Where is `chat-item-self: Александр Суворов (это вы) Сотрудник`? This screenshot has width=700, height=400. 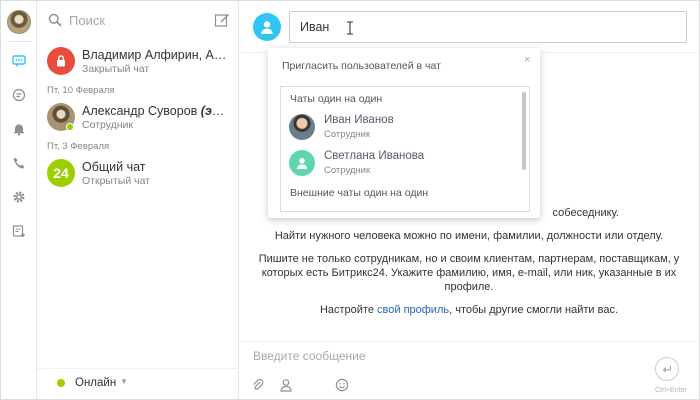
chat-item-self: Александр Суворов (это вы) Сотрудник is located at coordinates (138, 119).